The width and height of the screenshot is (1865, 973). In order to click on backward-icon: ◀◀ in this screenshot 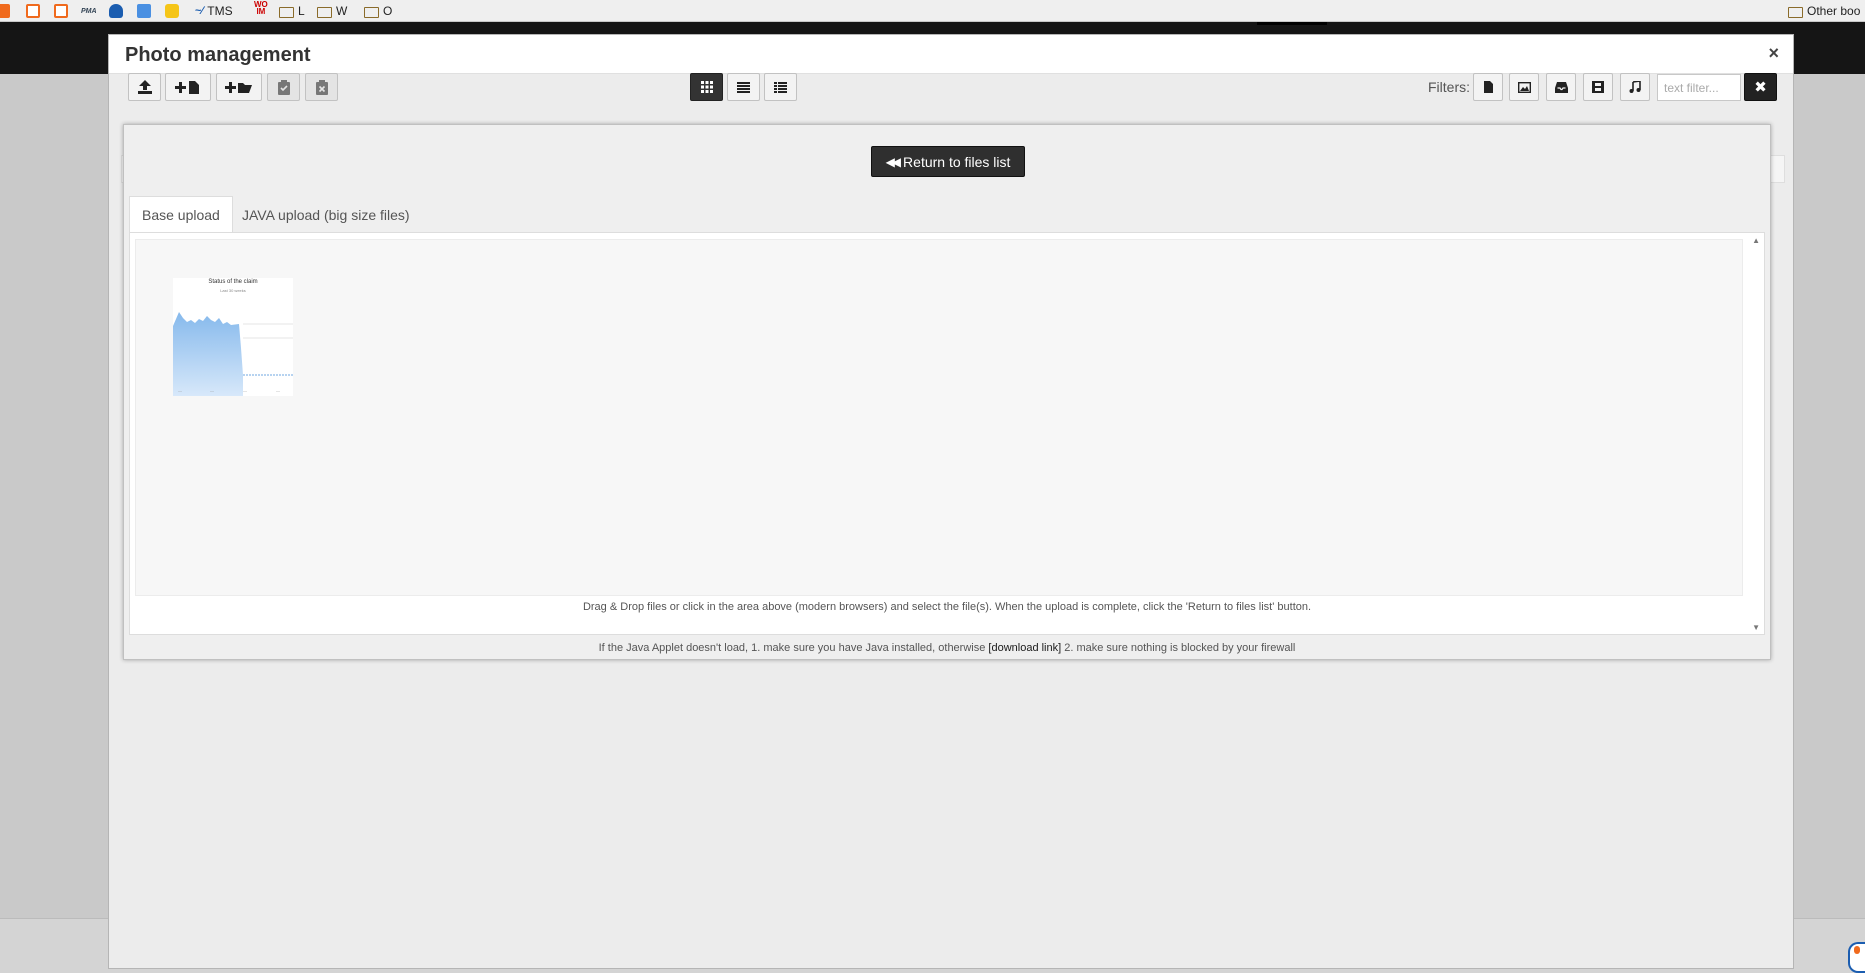, I will do `click(893, 161)`.